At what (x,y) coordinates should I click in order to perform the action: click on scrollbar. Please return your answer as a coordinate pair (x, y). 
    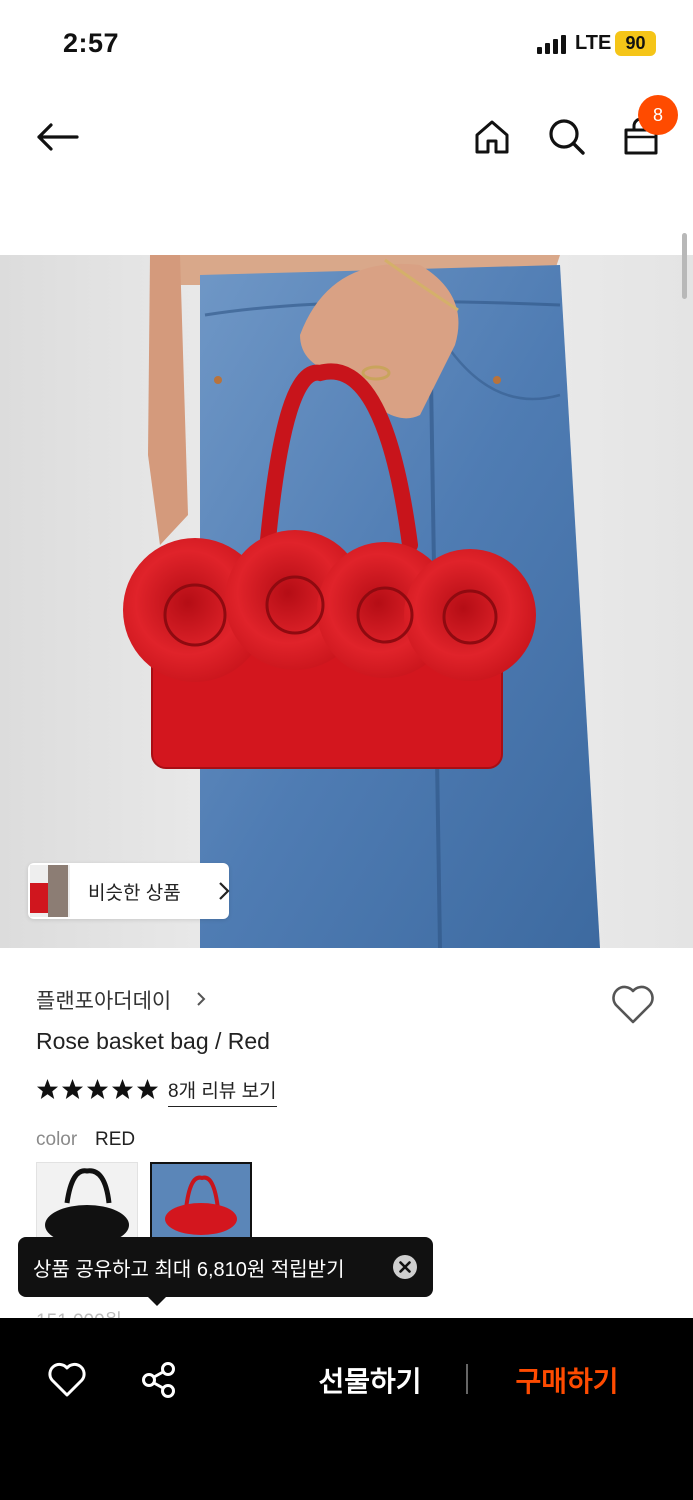
    Looking at the image, I should click on (684, 266).